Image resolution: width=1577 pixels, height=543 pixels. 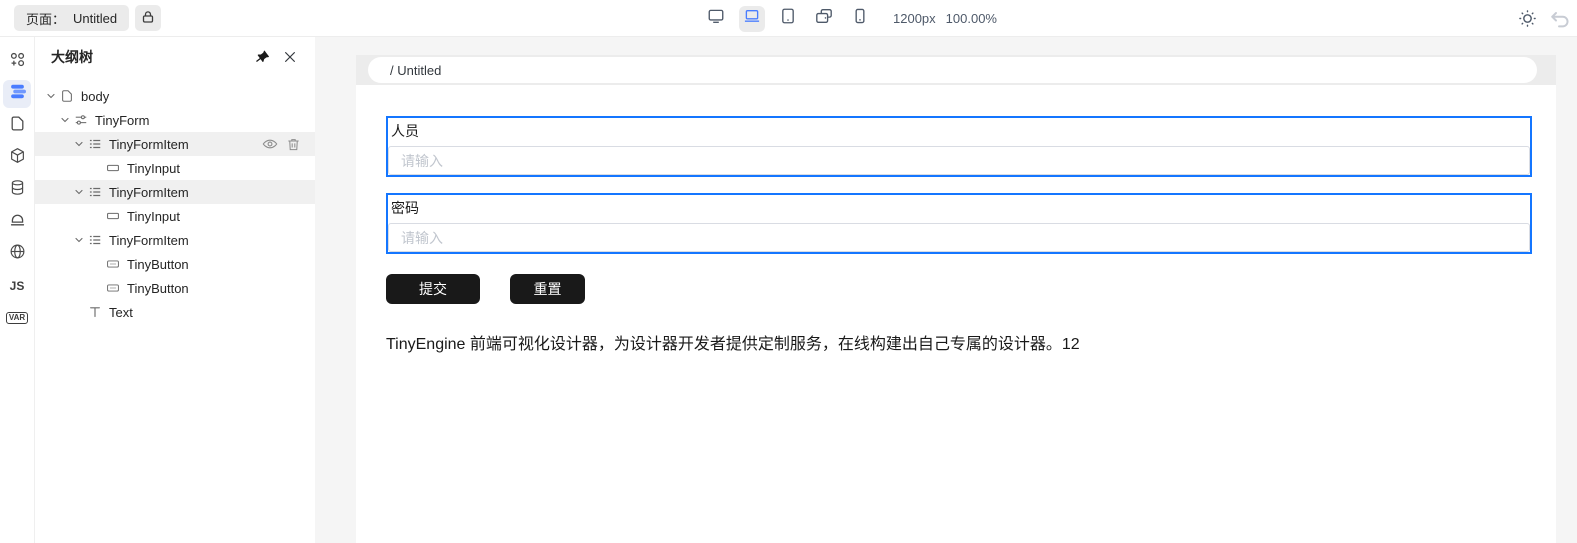 I want to click on sidebar-item-bridge, so click(x=17, y=222).